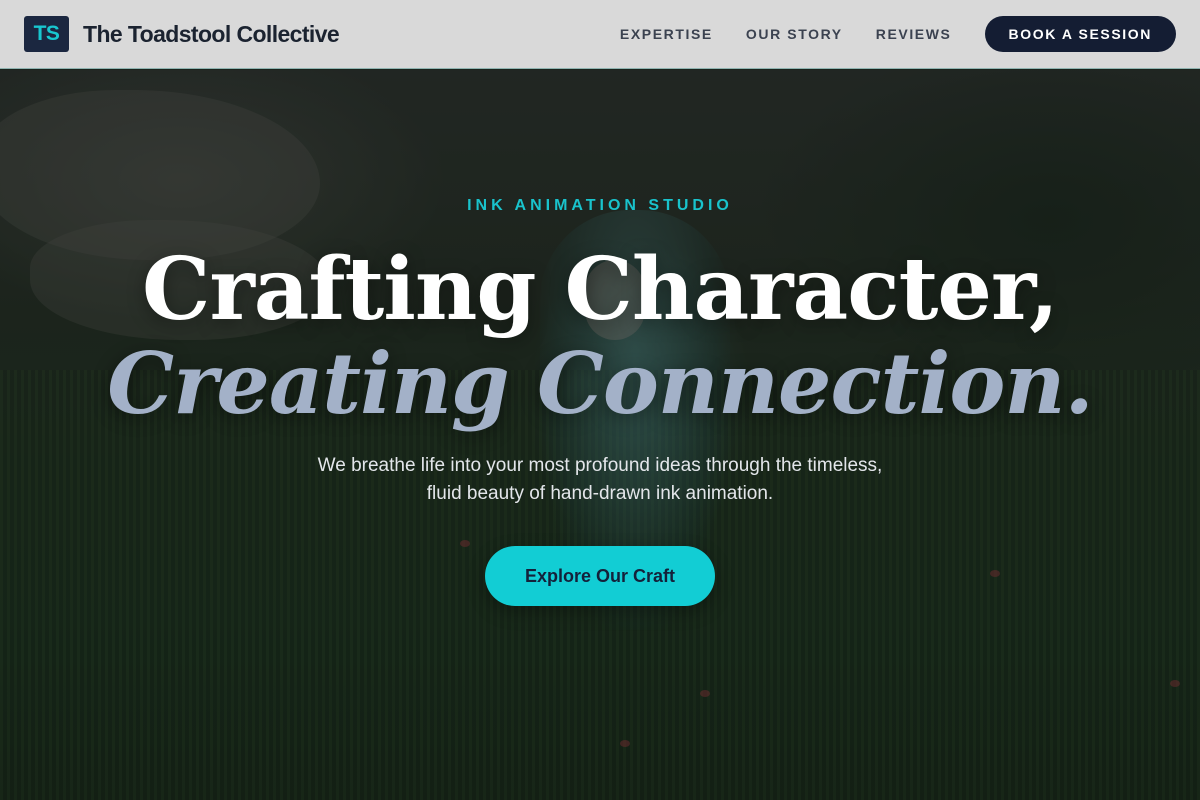 The image size is (1200, 800). Describe the element at coordinates (666, 34) in the screenshot. I see `nav-link-expertise: EXPERTISE` at that location.